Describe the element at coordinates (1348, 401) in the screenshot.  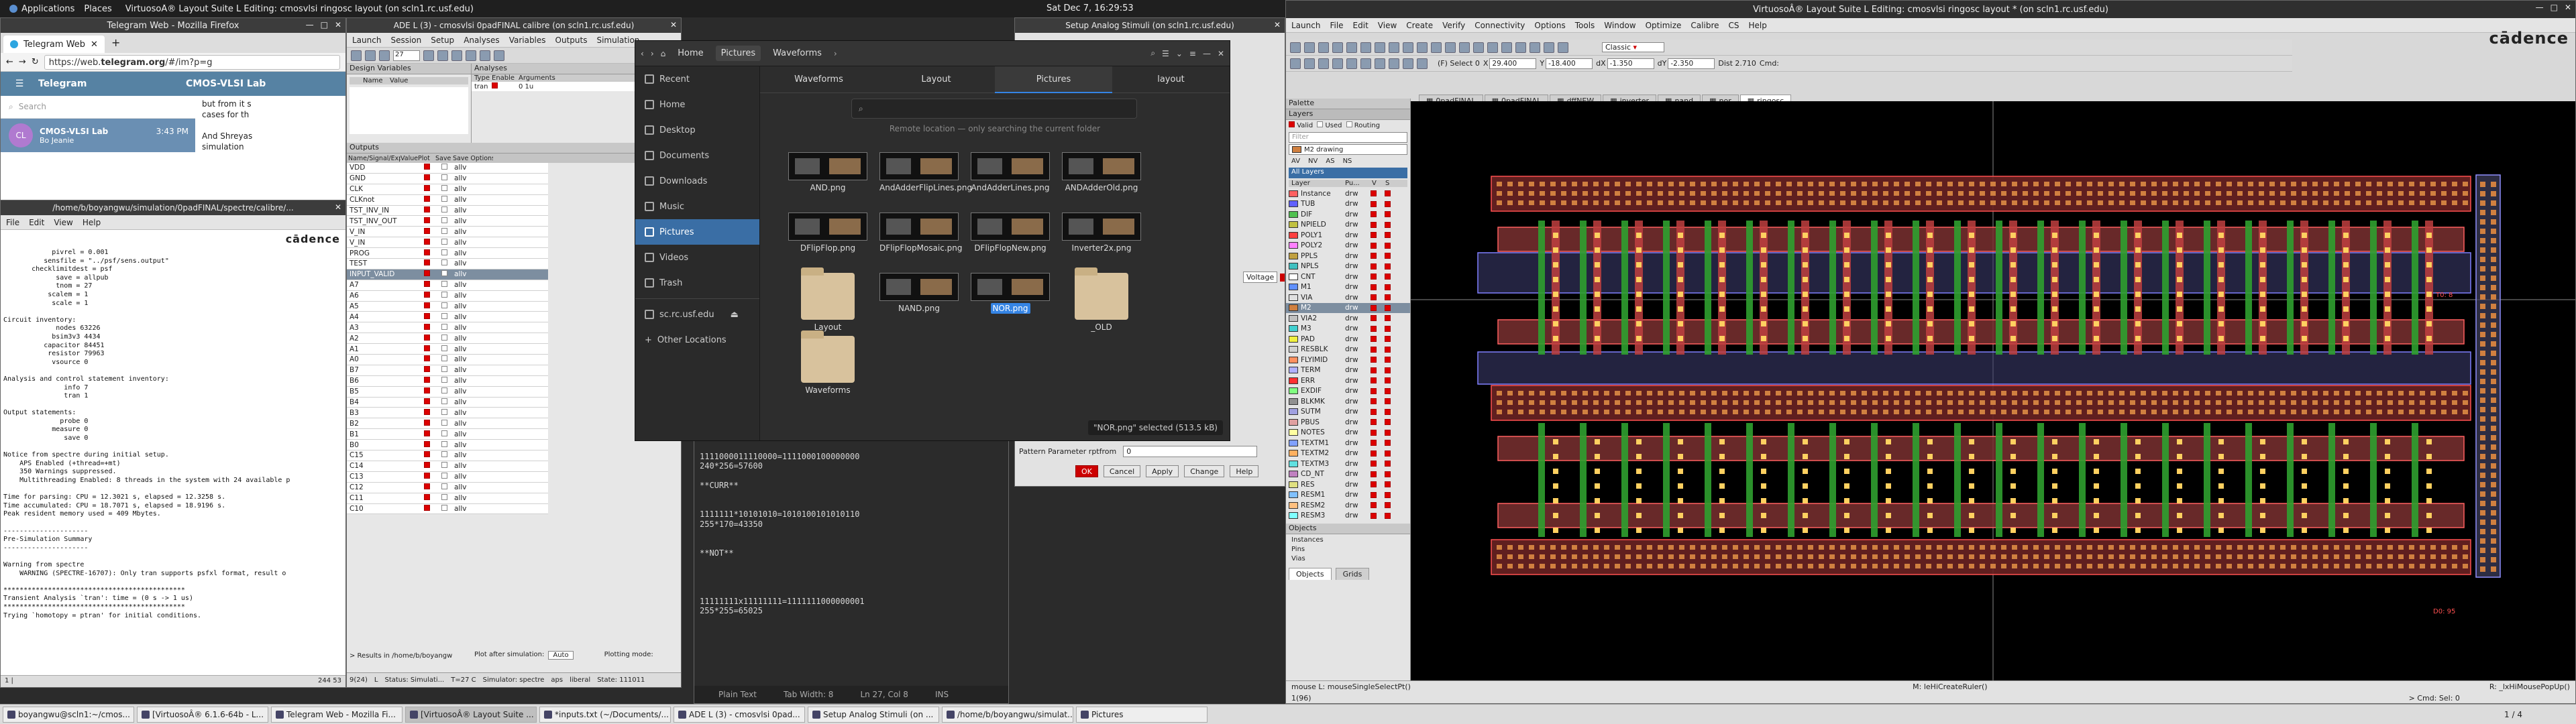
I see `layer-row: BLKMK drw` at that location.